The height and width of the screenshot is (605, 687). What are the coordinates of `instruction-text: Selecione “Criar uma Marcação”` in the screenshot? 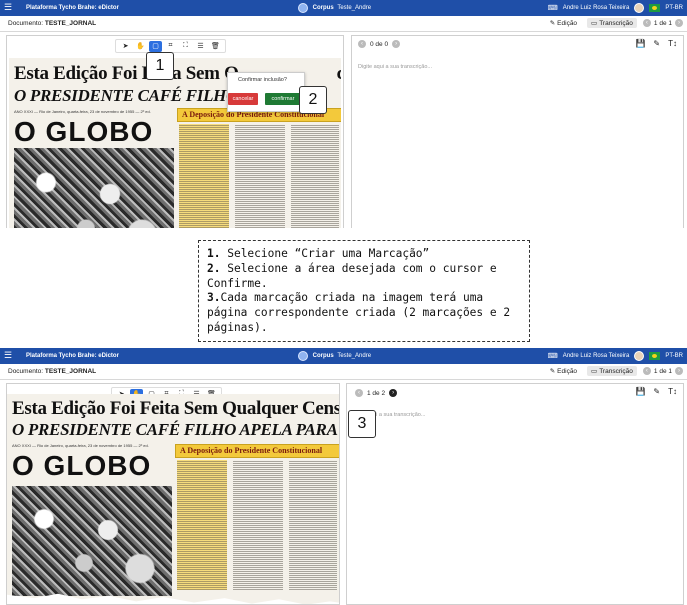 It's located at (325, 253).